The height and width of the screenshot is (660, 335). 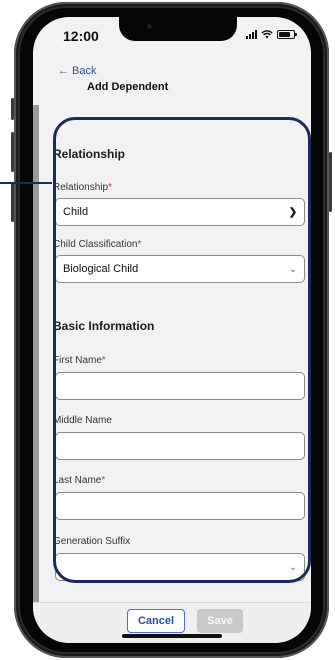 I want to click on relationship-section-title: Relationship, so click(x=89, y=154).